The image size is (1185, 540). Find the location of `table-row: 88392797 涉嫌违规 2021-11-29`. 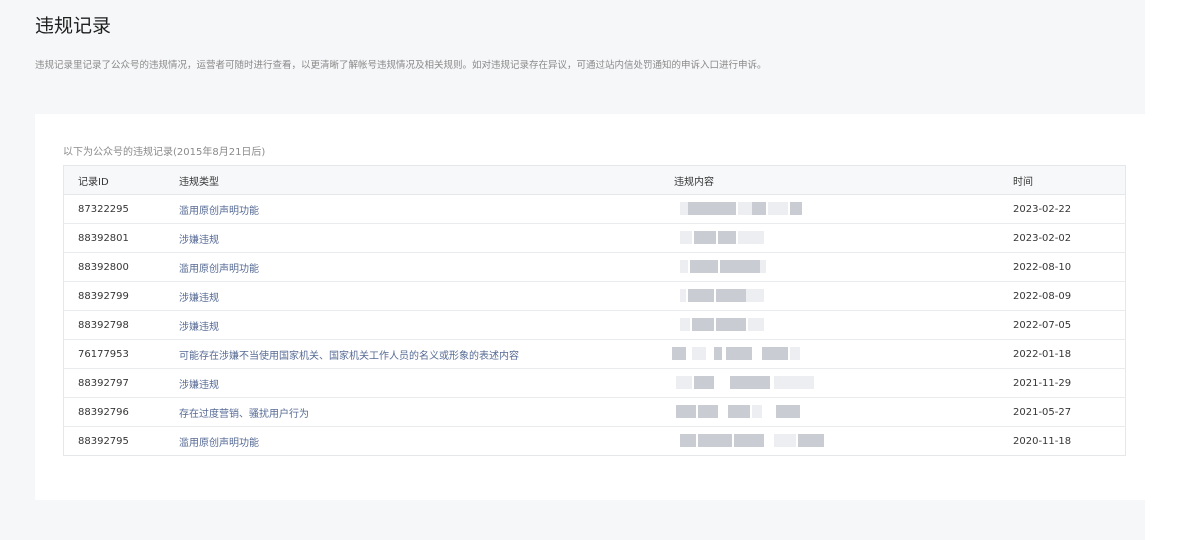

table-row: 88392797 涉嫌违规 2021-11-29 is located at coordinates (594, 383).